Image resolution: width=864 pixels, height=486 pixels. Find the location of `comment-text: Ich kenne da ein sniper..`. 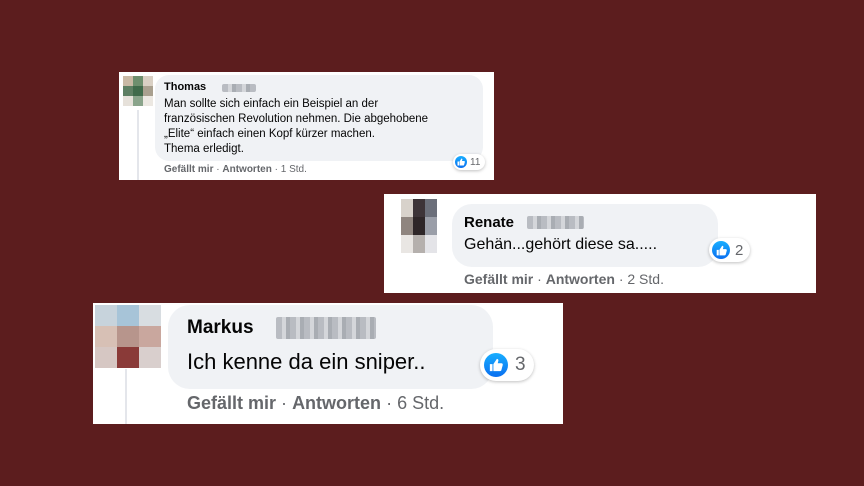

comment-text: Ich kenne da ein sniper.. is located at coordinates (306, 361).